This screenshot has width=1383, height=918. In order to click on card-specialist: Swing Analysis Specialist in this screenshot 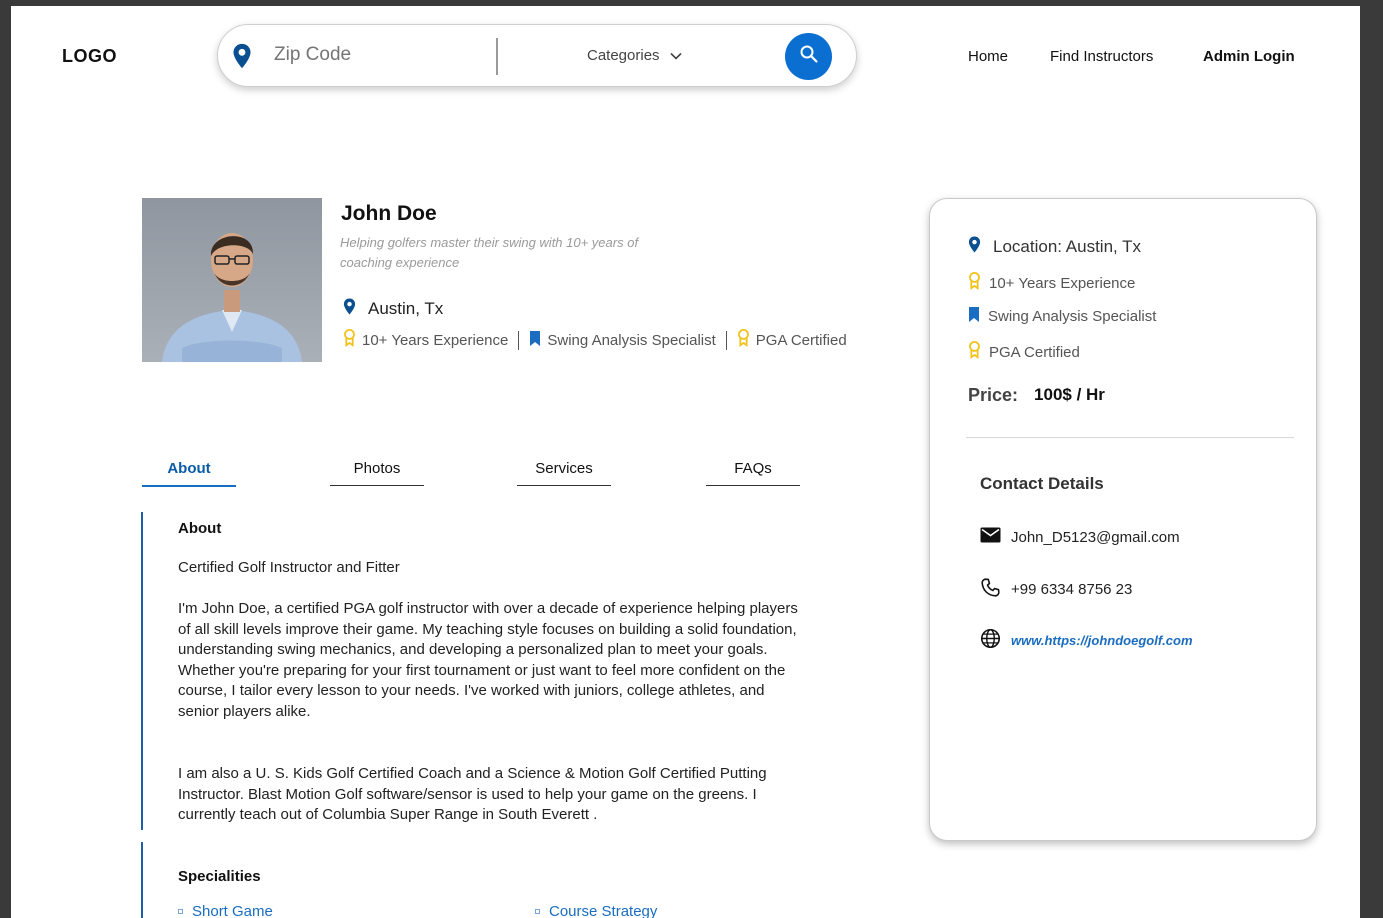, I will do `click(1062, 316)`.